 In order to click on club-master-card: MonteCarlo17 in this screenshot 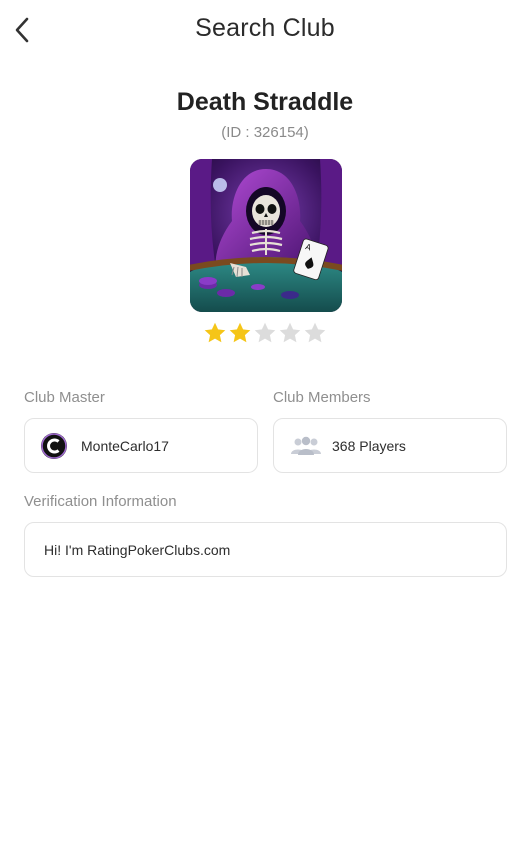, I will do `click(141, 445)`.